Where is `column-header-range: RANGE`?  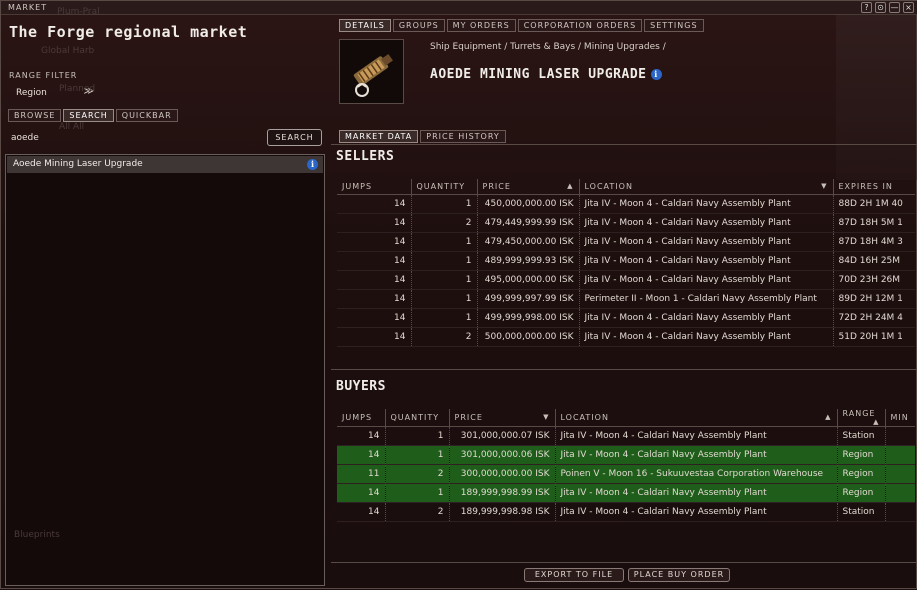 column-header-range: RANGE is located at coordinates (860, 418).